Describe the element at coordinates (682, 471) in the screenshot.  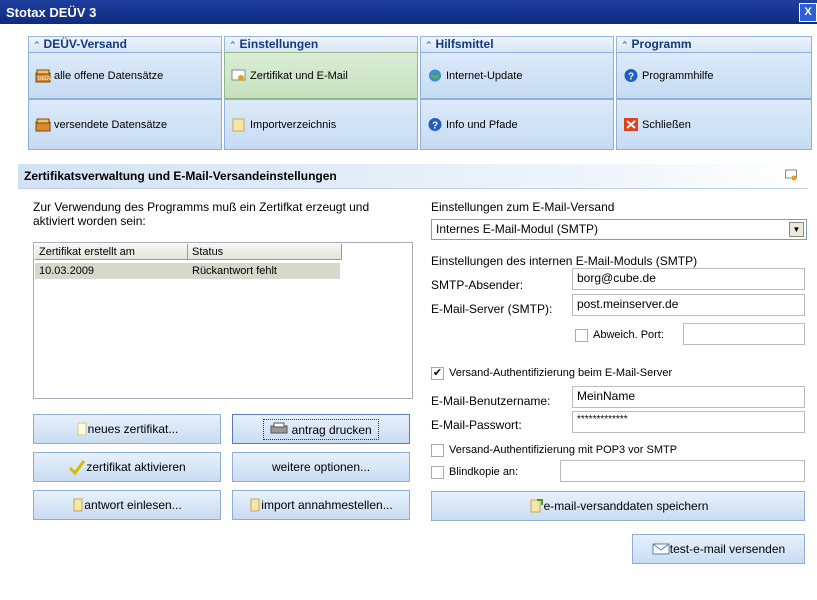
I see `bcc-field` at that location.